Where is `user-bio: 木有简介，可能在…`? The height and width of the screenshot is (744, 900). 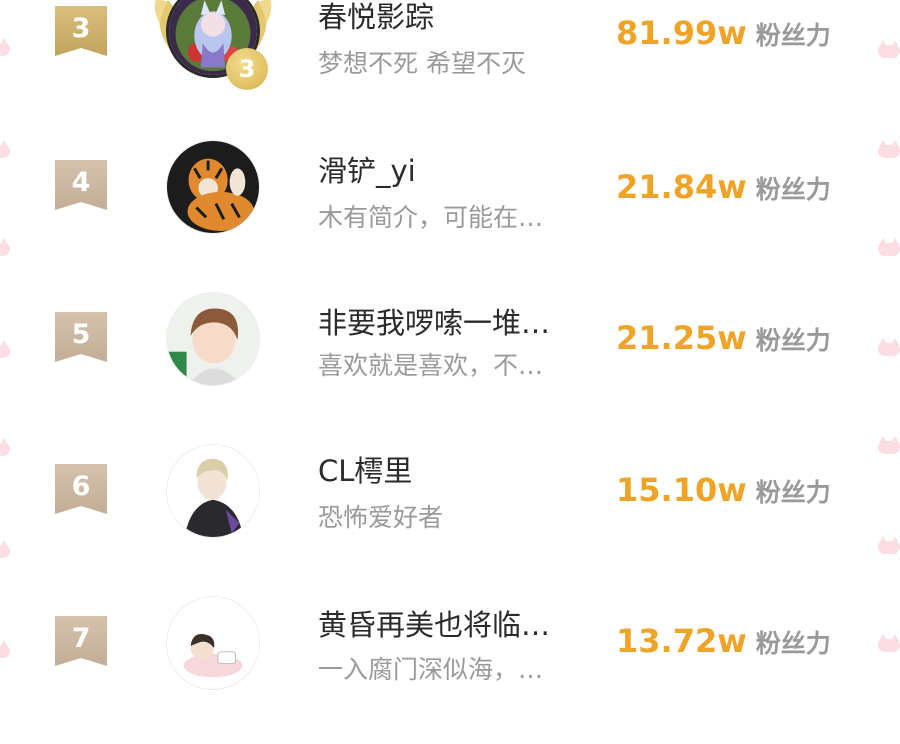 user-bio: 木有简介，可能在… is located at coordinates (431, 217).